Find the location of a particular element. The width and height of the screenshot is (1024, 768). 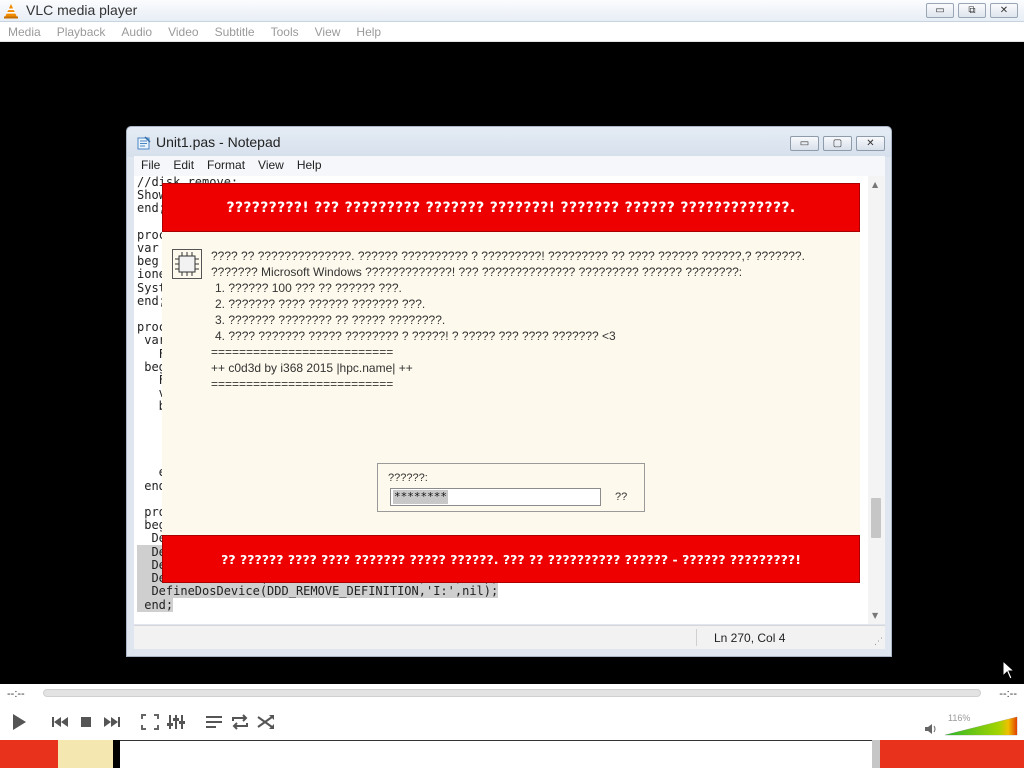

next-button is located at coordinates (112, 722).